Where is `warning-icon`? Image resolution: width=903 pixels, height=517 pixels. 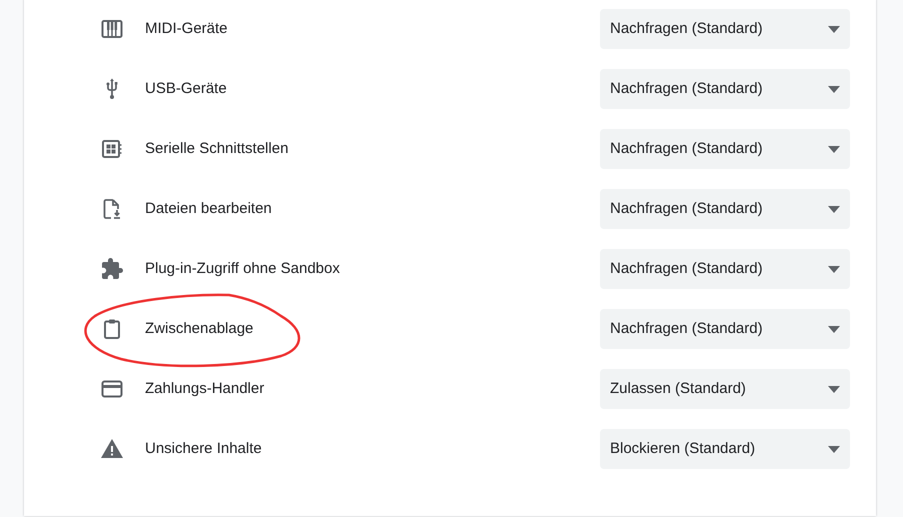 warning-icon is located at coordinates (112, 449).